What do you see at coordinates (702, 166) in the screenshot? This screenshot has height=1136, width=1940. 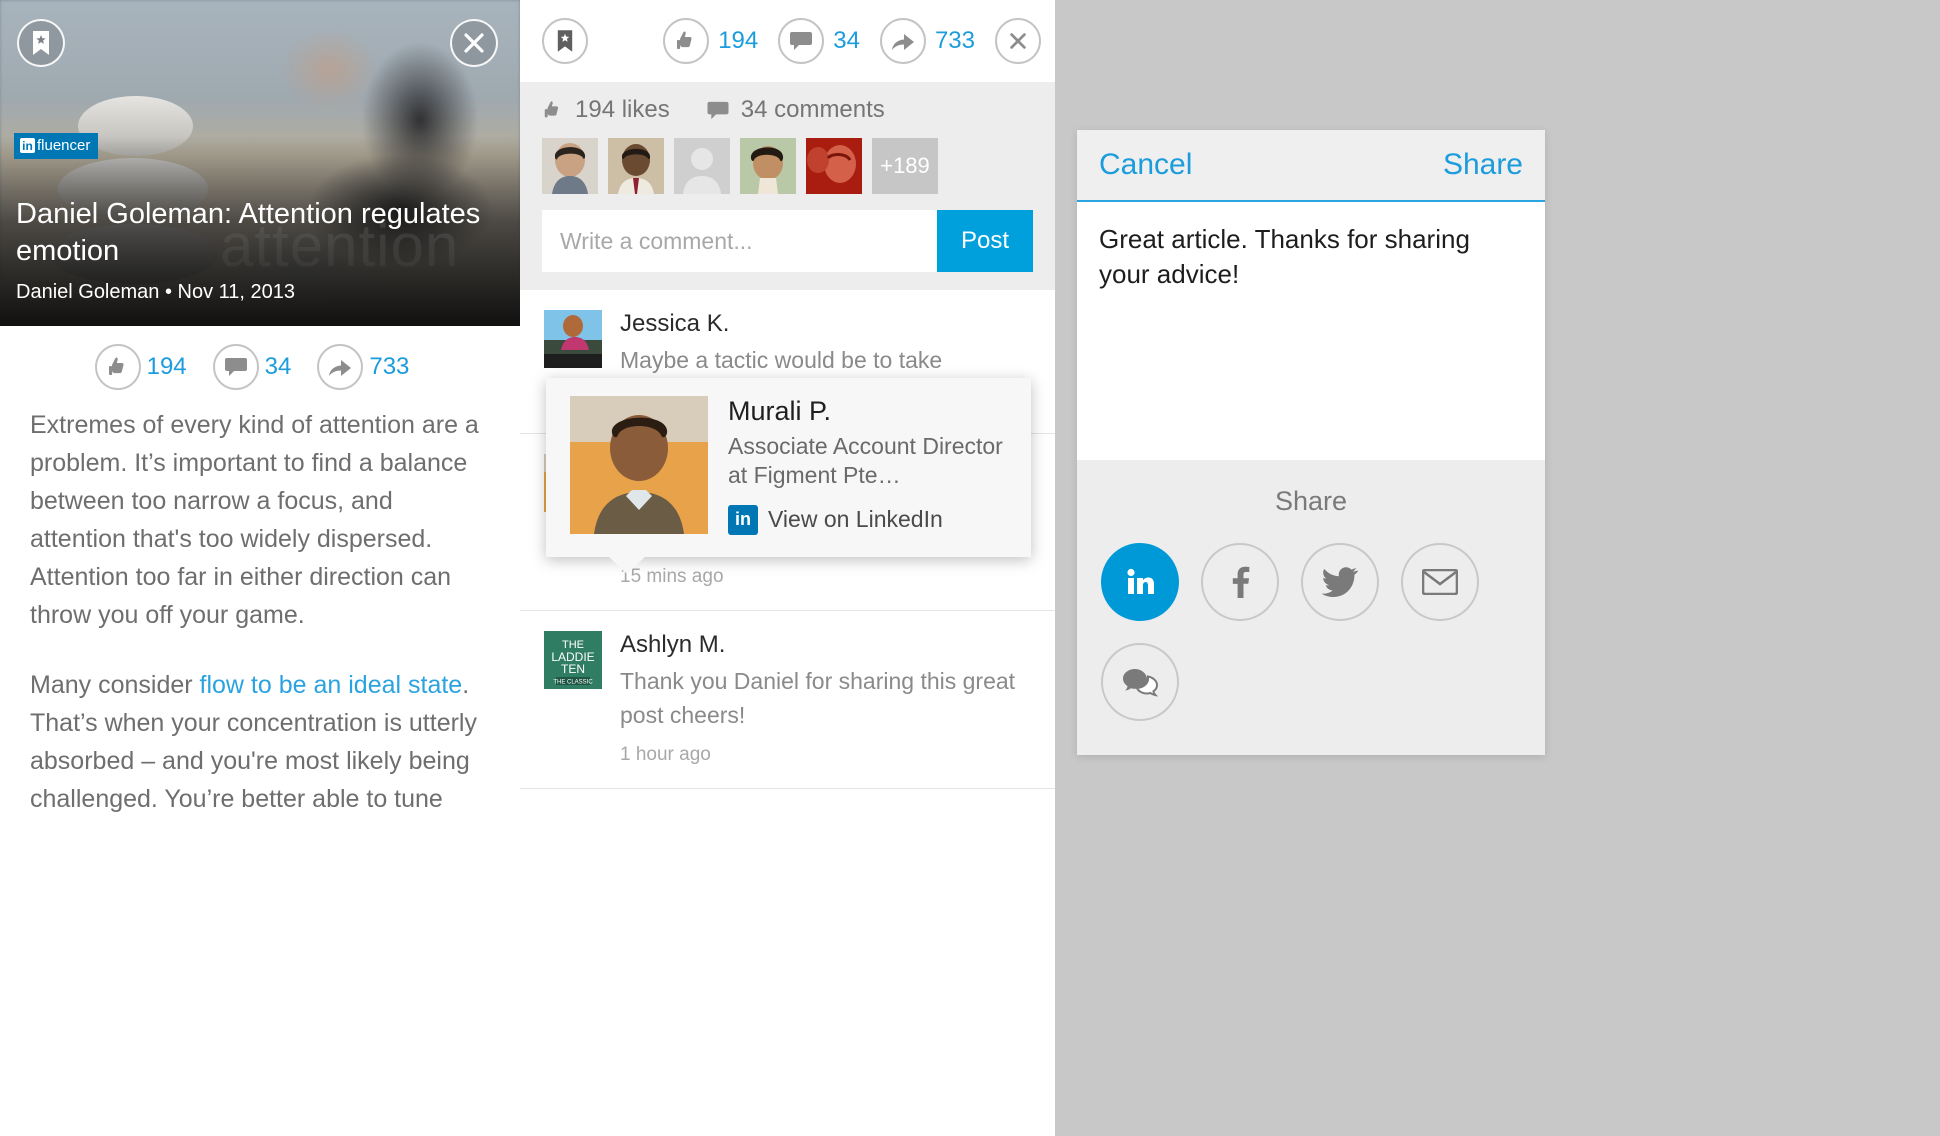 I see `avatar-placeholder` at bounding box center [702, 166].